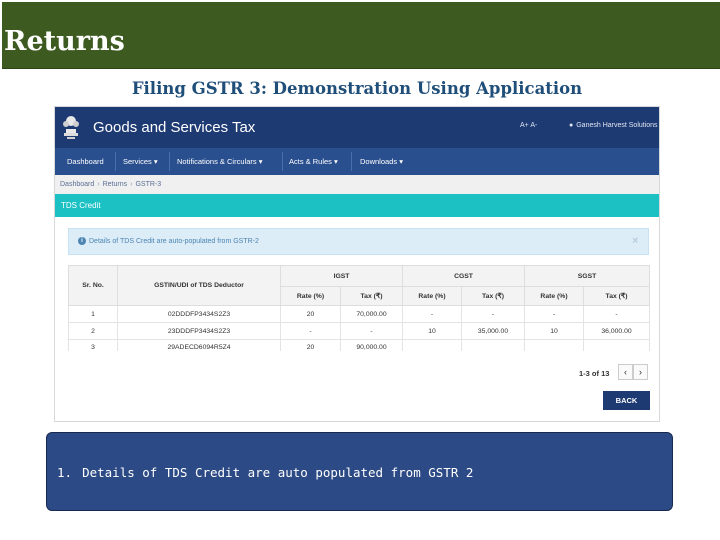 The width and height of the screenshot is (720, 540). What do you see at coordinates (313, 161) in the screenshot?
I see `nav-acts-rules: Acts & Rules ▾` at bounding box center [313, 161].